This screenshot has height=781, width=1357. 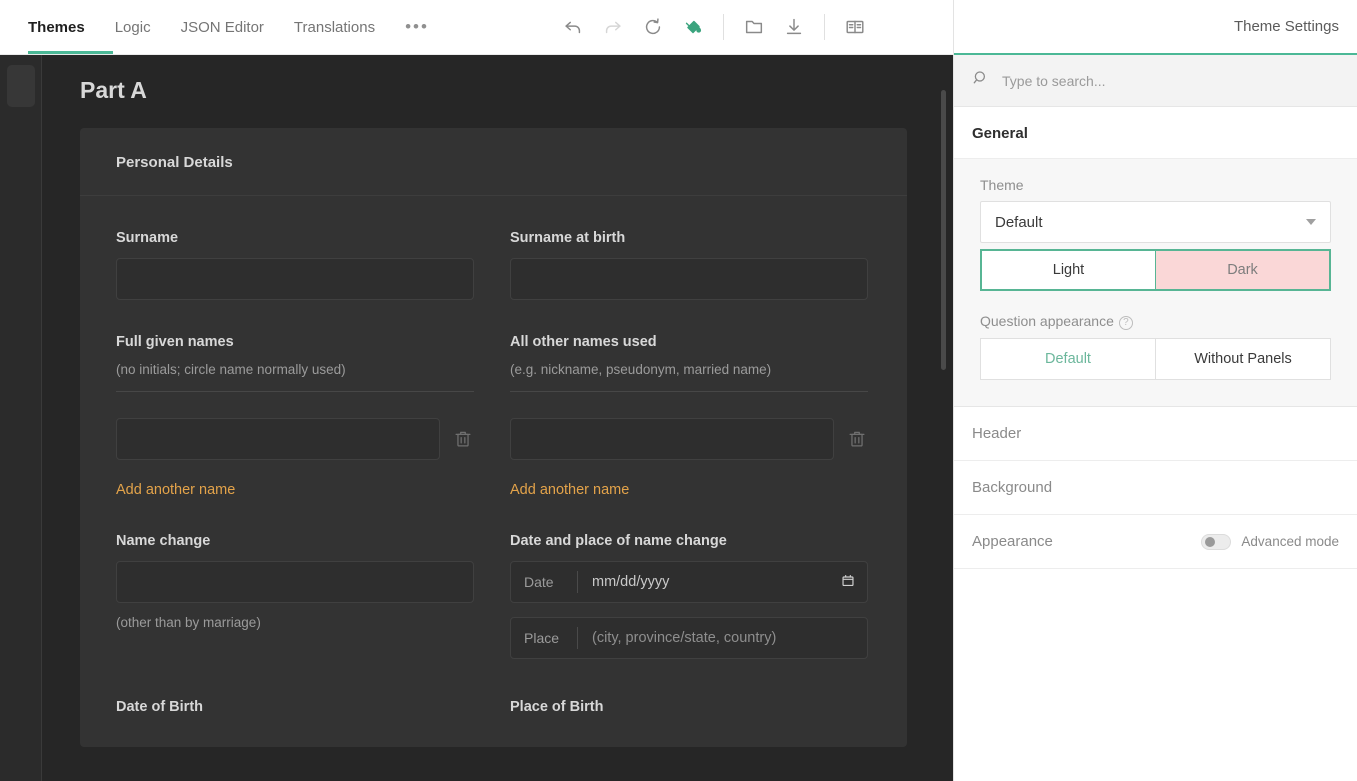 I want to click on panel-header: Personal Details, so click(x=493, y=162).